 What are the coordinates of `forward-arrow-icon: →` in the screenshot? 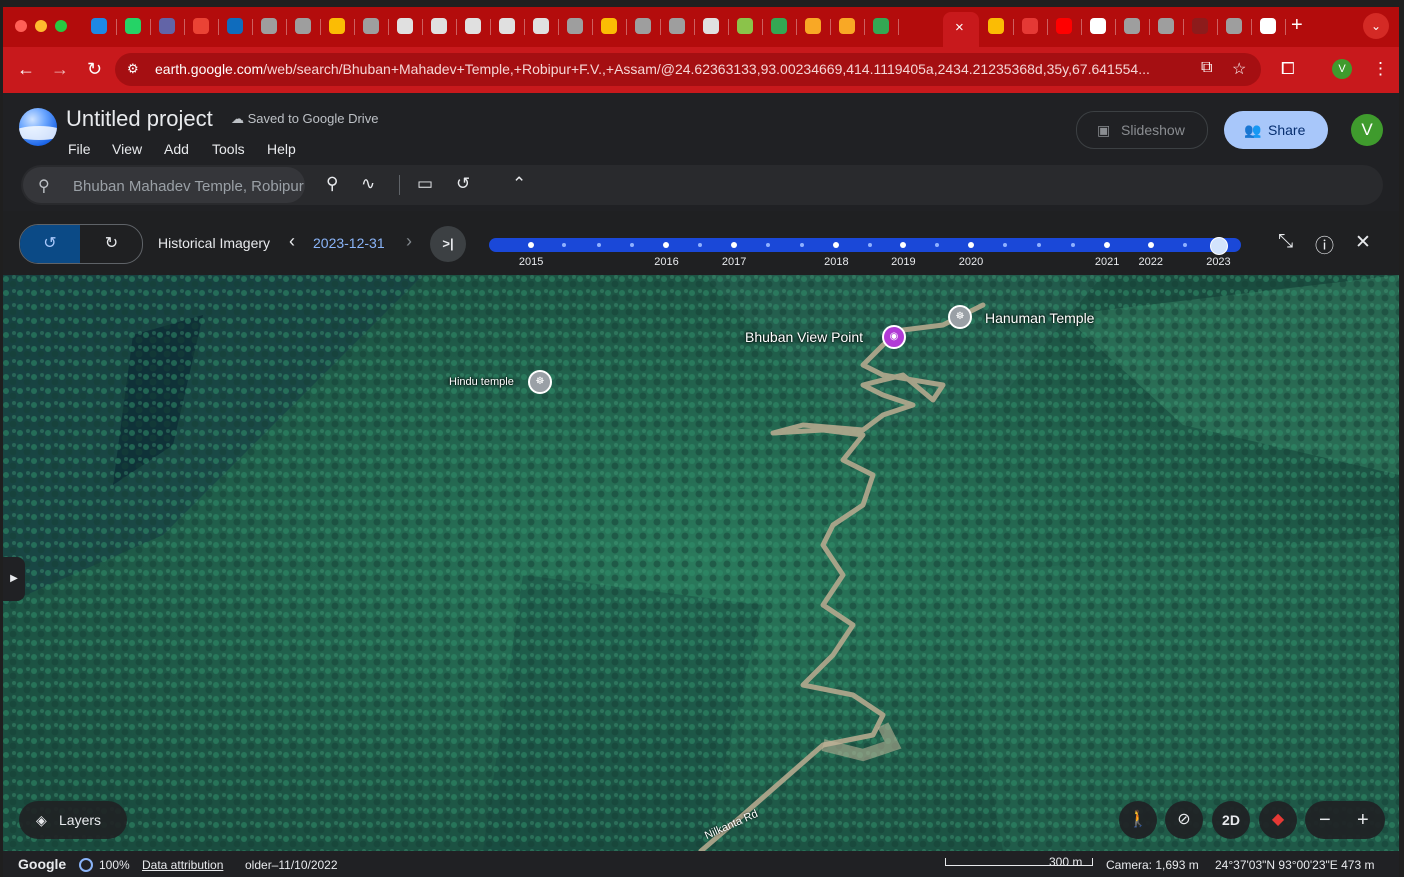 It's located at (60, 69).